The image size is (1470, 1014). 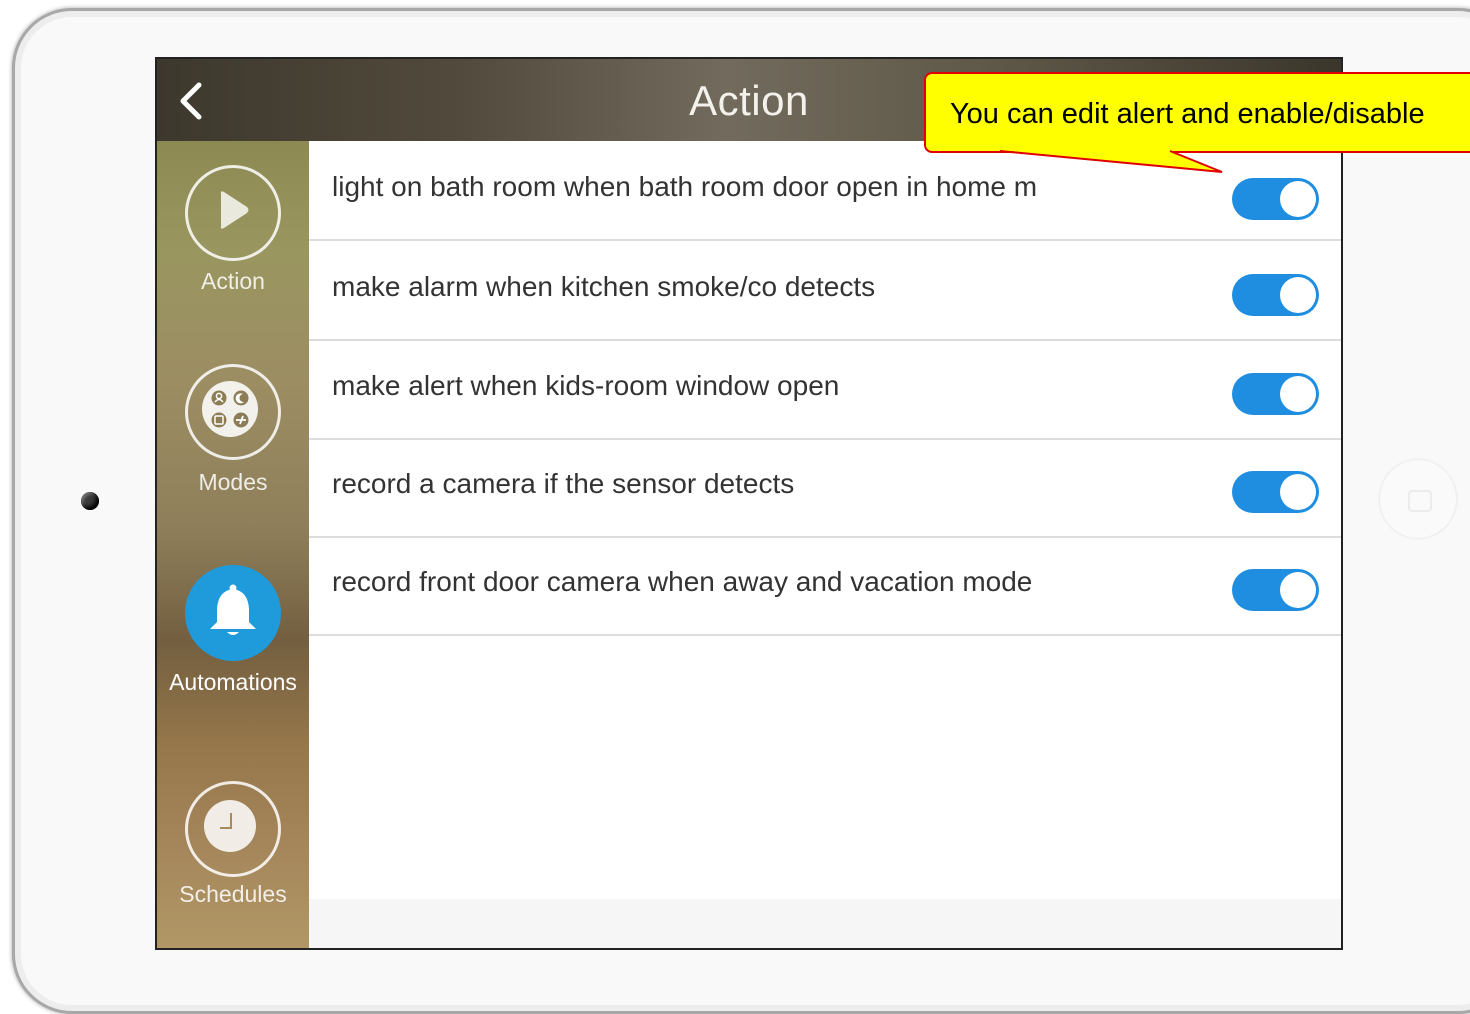 What do you see at coordinates (233, 682) in the screenshot?
I see `sidebar-item-label: Automations` at bounding box center [233, 682].